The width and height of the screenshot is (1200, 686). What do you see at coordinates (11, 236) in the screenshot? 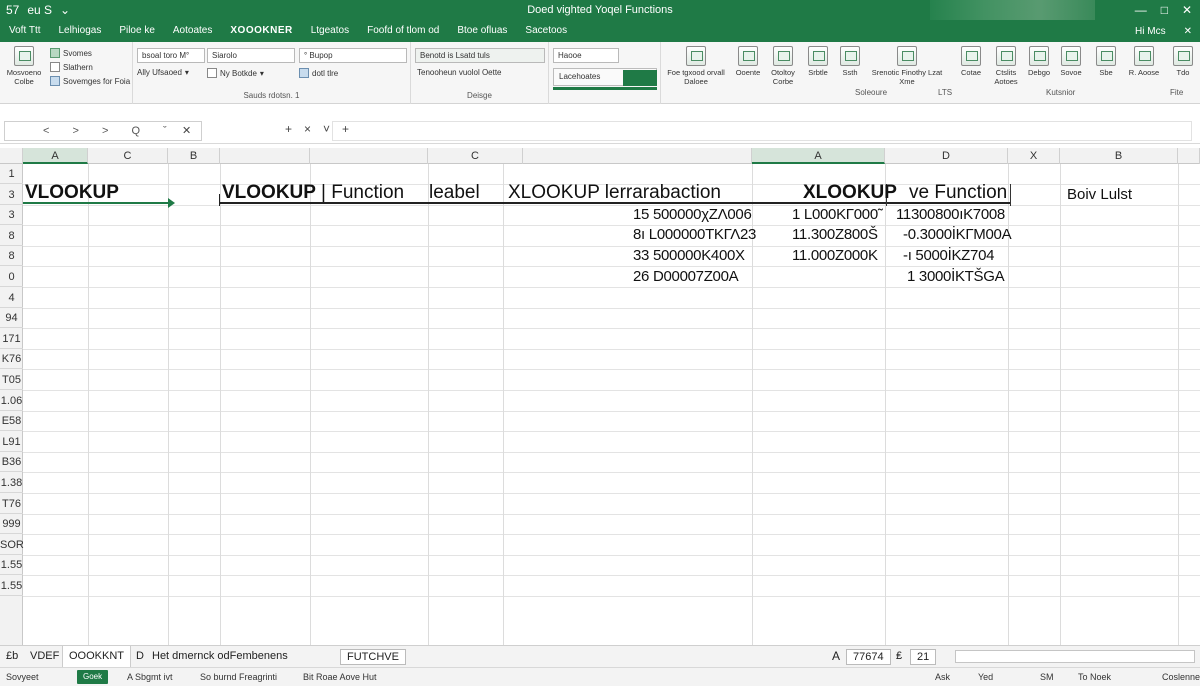
I see `row-header: 8` at bounding box center [11, 236].